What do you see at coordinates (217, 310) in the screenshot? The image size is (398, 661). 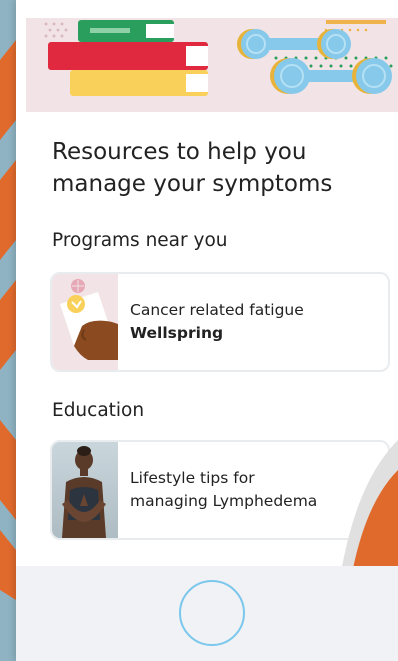 I see `program-card-title: Cancer related fatigue` at bounding box center [217, 310].